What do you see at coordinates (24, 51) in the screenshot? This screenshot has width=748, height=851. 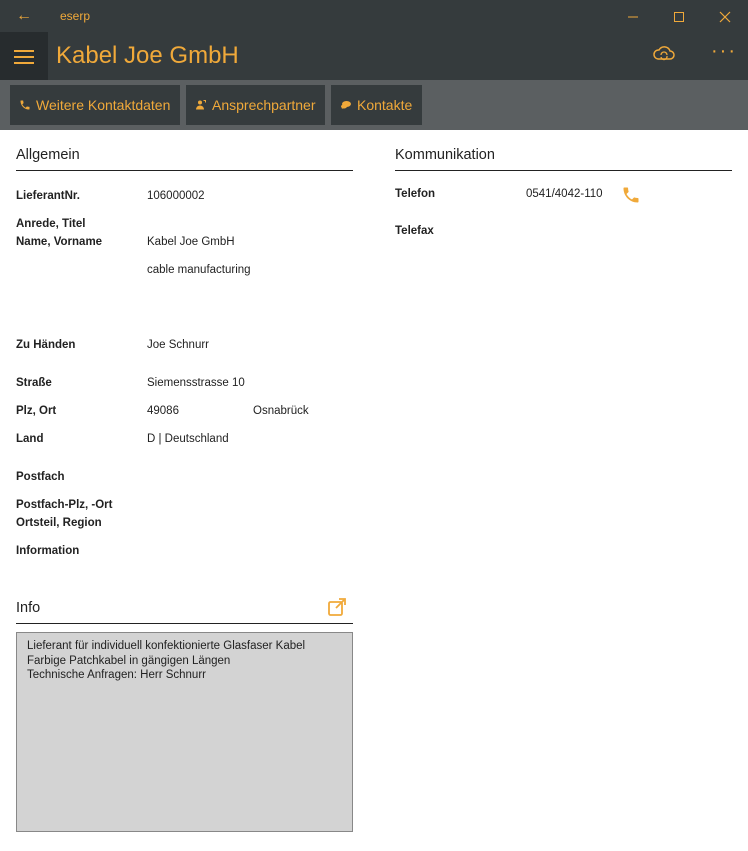 I see `hamburger-icon` at bounding box center [24, 51].